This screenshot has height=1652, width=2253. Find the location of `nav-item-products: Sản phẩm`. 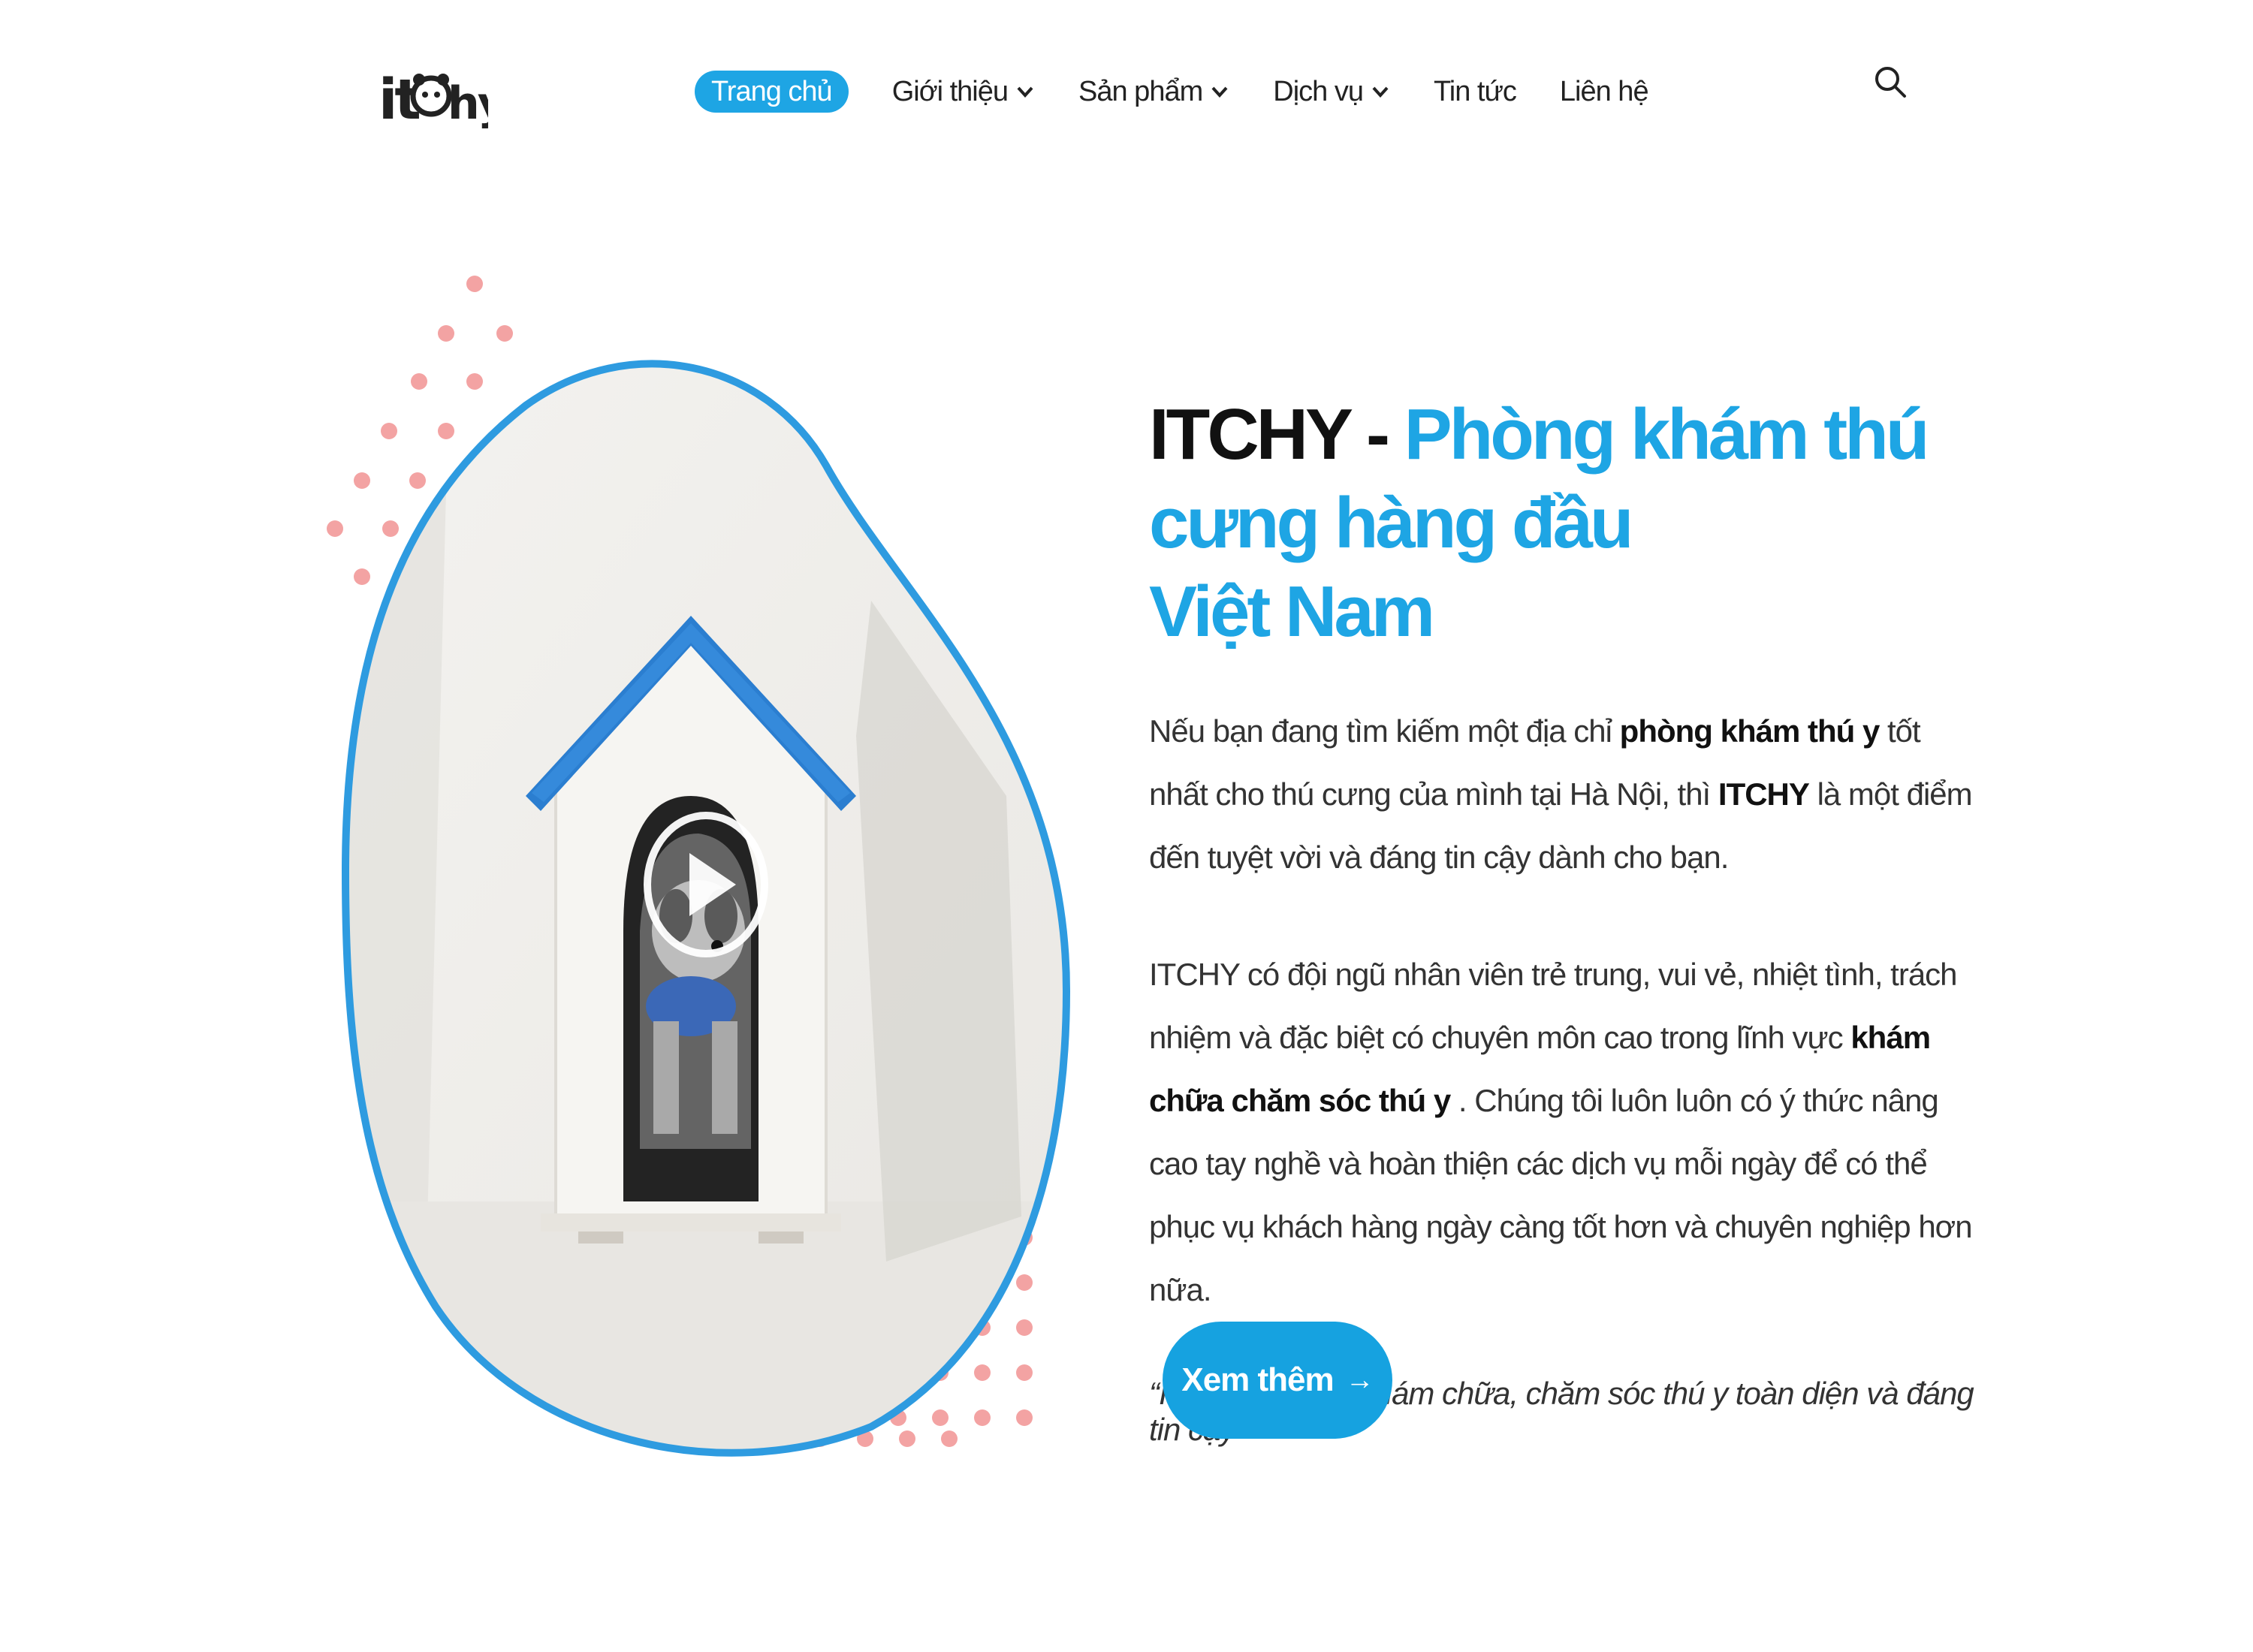

nav-item-products: Sản phẩm is located at coordinates (1153, 92).